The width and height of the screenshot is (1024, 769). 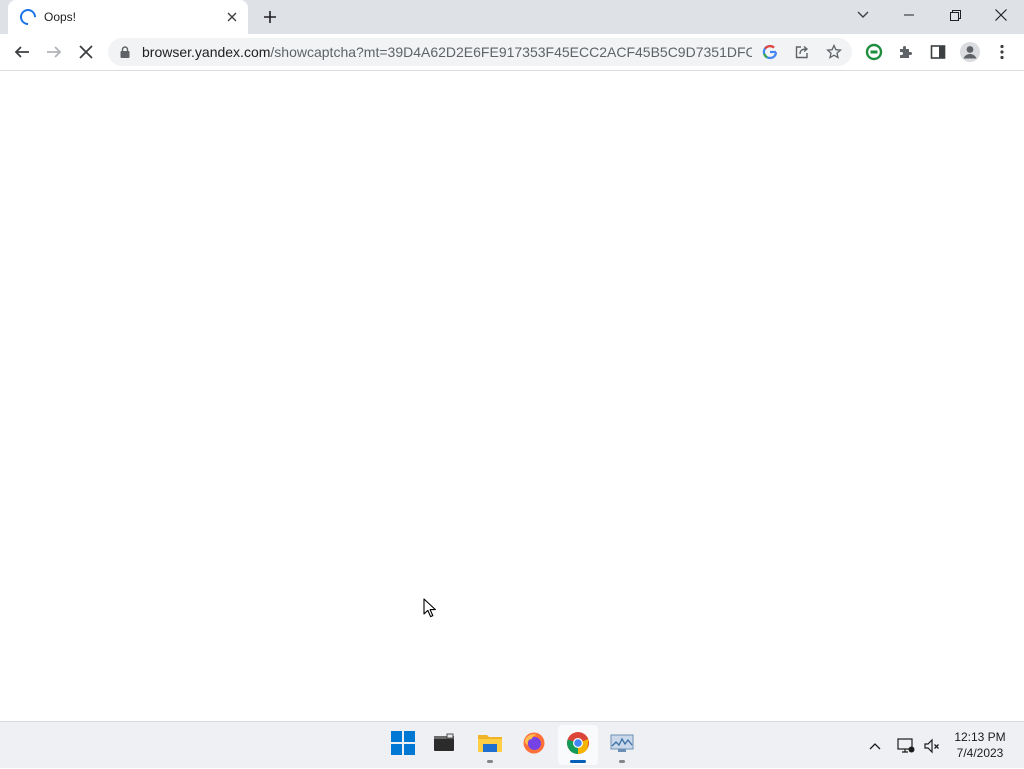 I want to click on taskbar-firefox, so click(x=534, y=745).